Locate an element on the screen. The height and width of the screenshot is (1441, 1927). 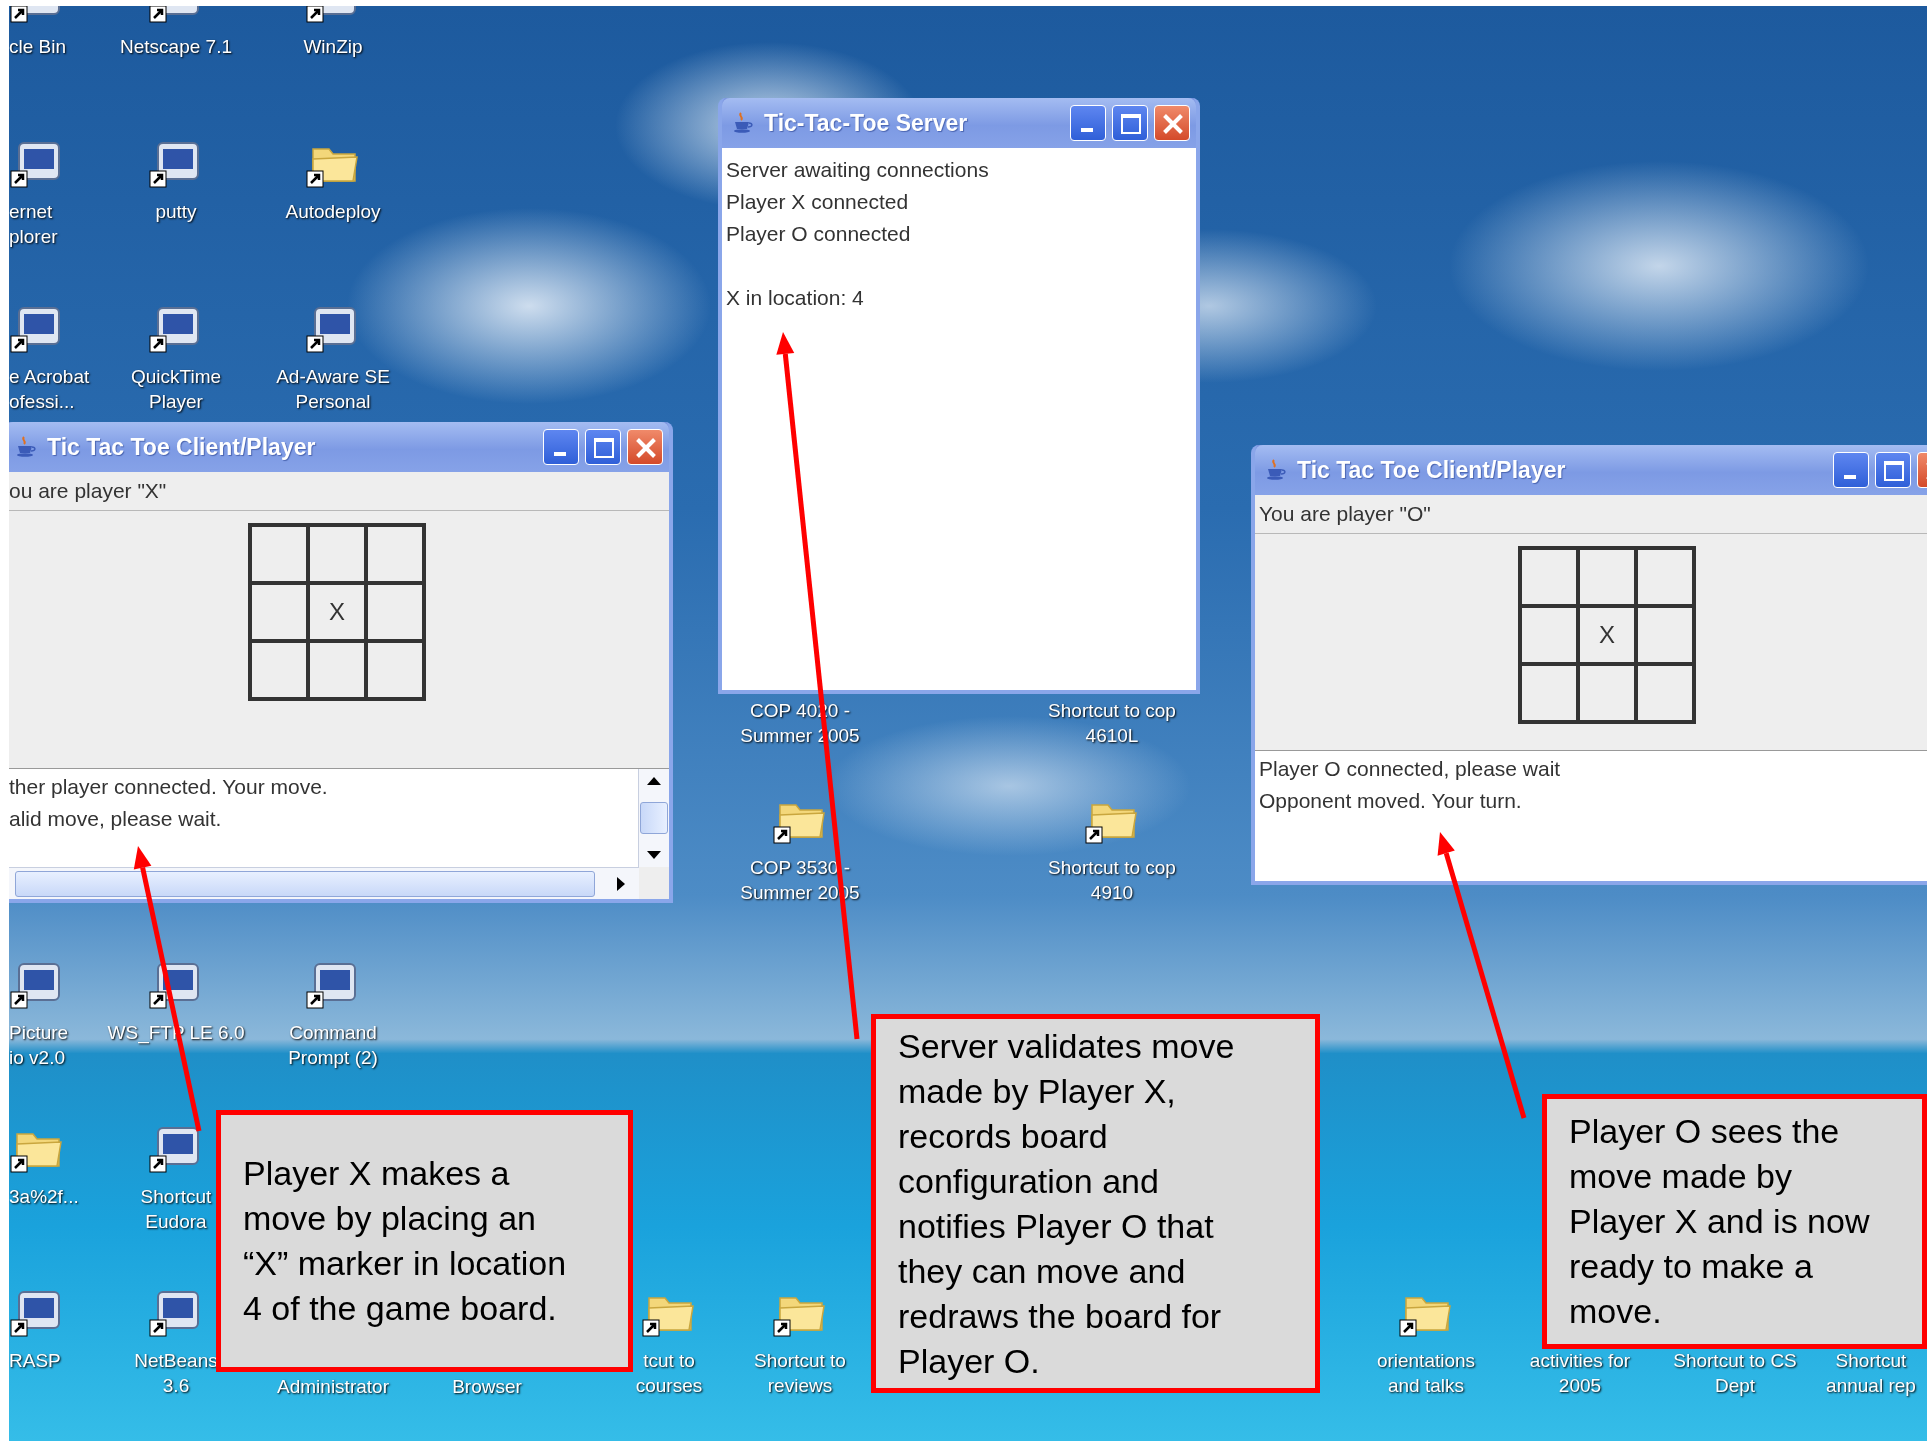
horizontal-scrollbar is located at coordinates (324, 883).